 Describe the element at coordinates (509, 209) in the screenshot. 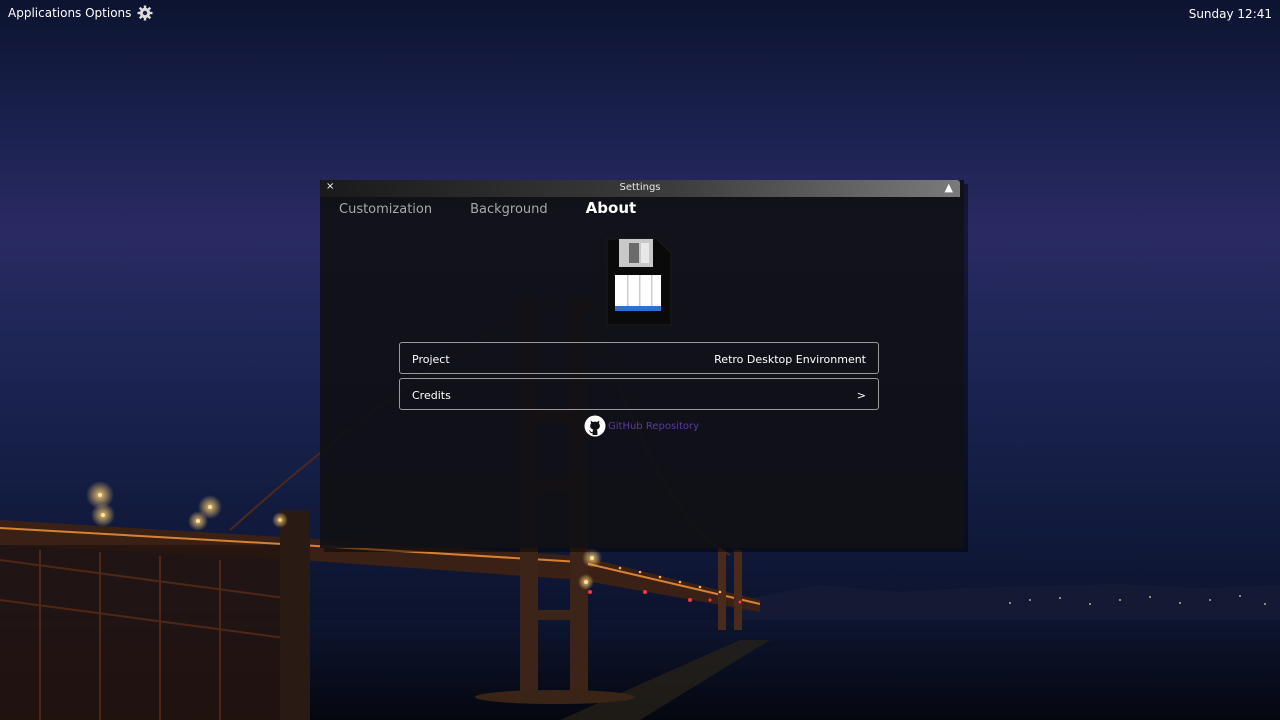

I see `tab-background: Background` at that location.